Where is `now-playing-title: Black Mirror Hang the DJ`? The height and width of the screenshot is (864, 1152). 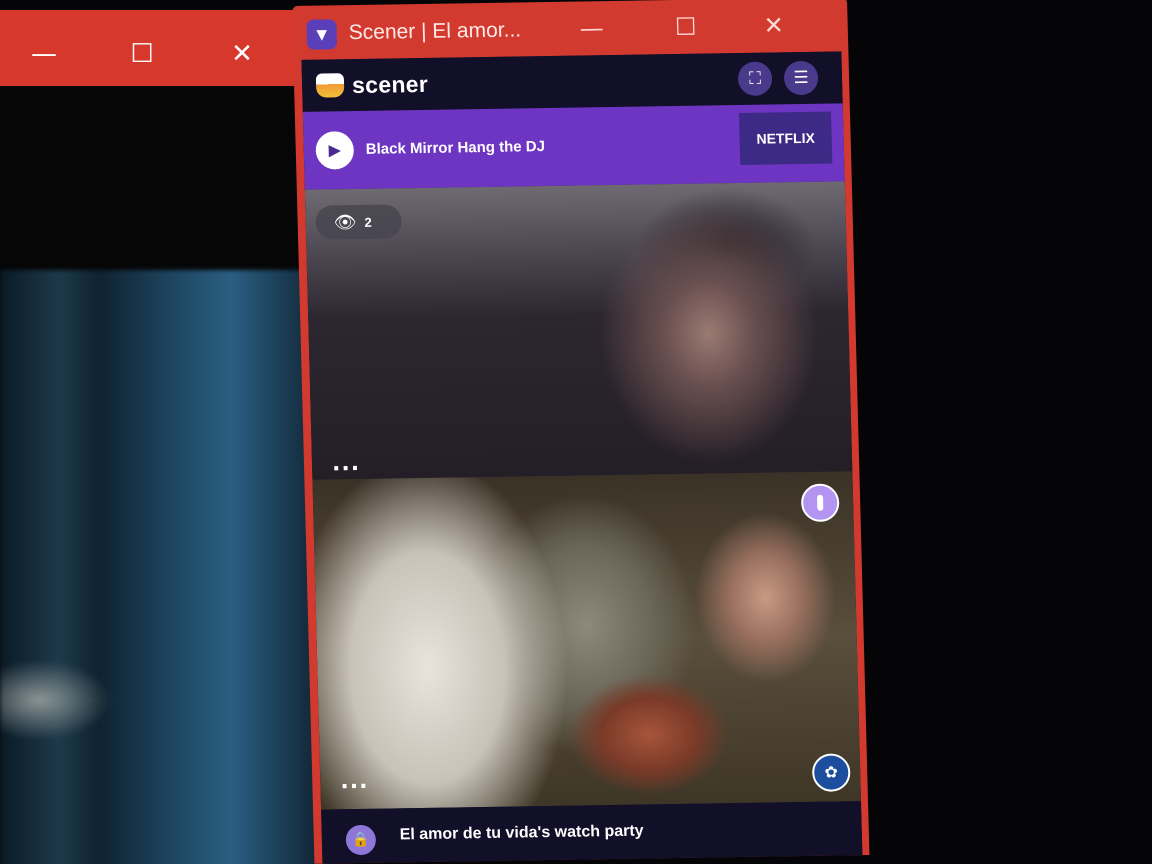 now-playing-title: Black Mirror Hang the DJ is located at coordinates (455, 148).